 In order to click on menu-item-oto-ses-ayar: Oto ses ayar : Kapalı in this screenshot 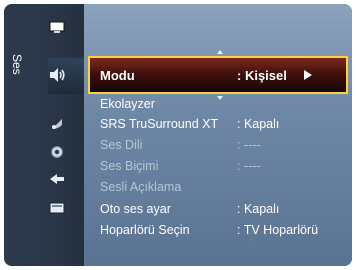, I will do `click(225, 209)`.